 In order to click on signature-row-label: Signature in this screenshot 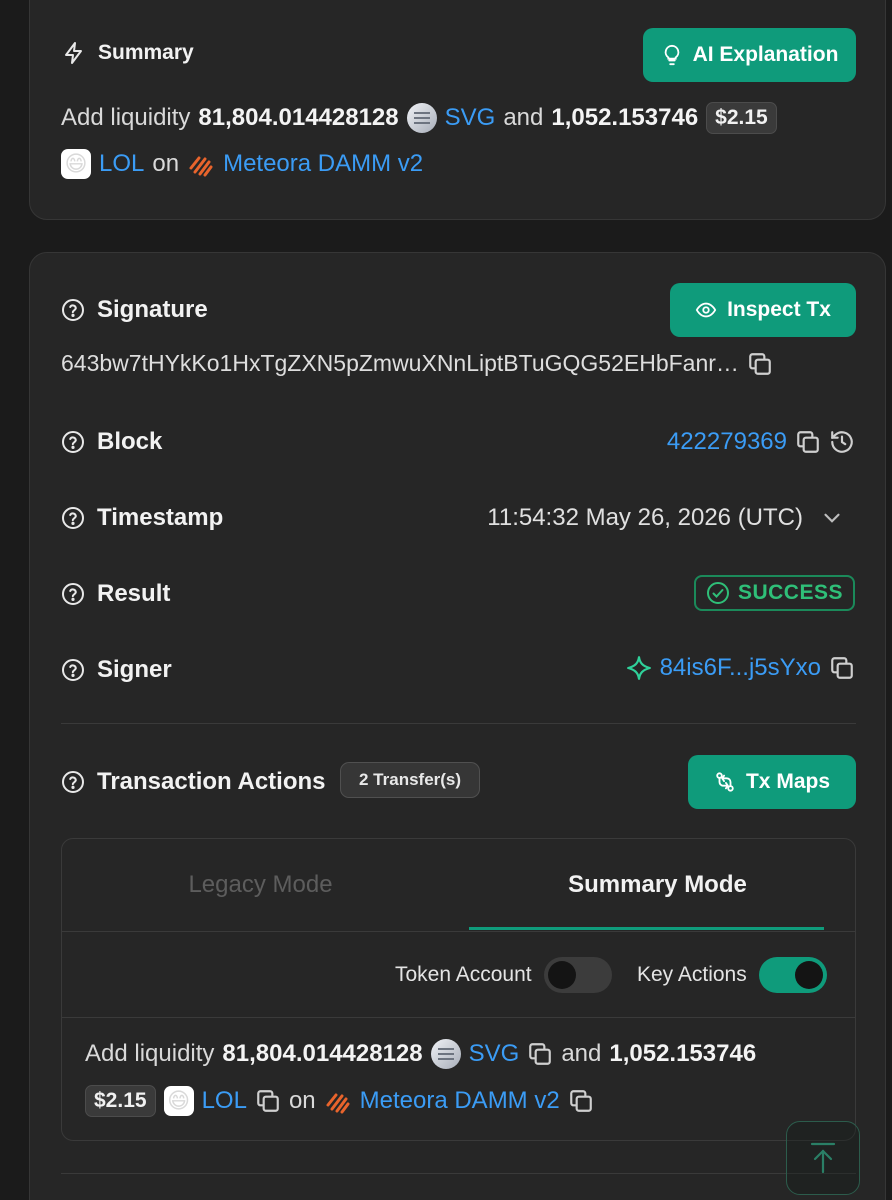, I will do `click(134, 310)`.